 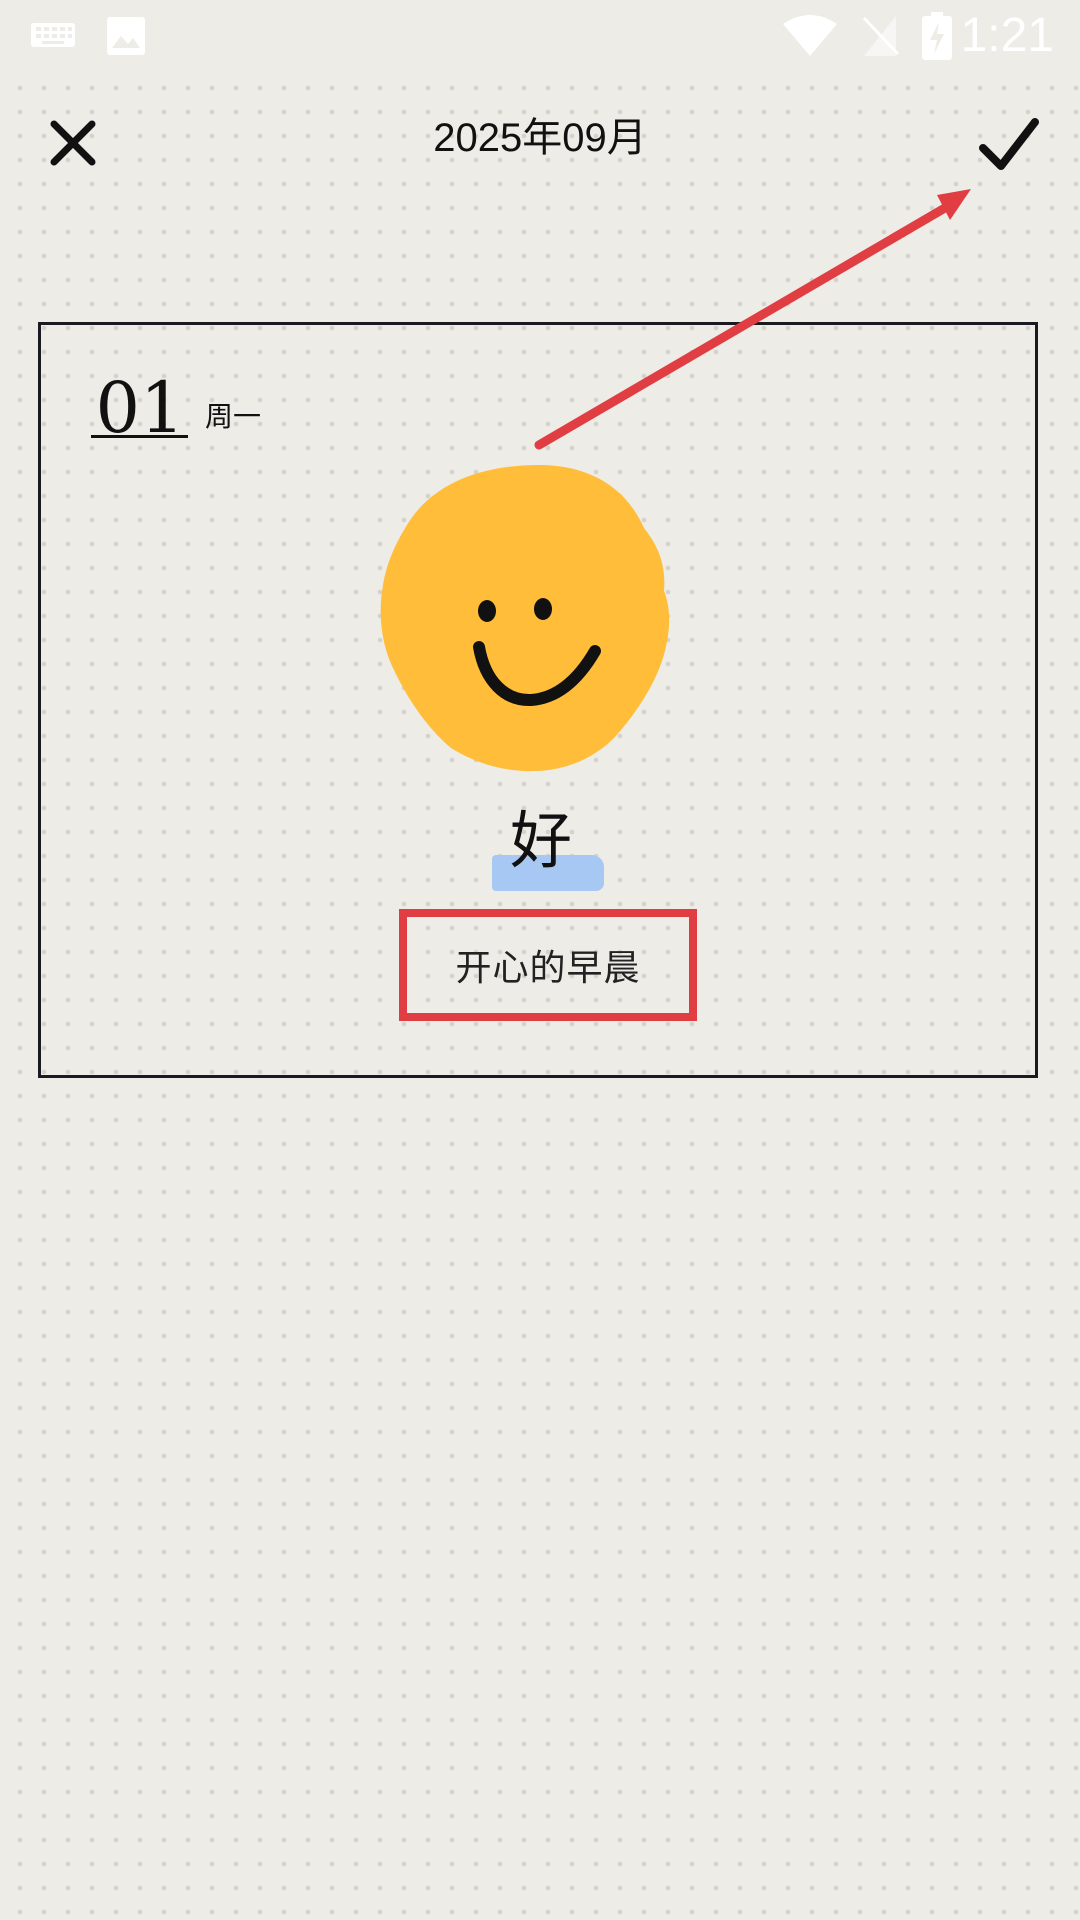 I want to click on status-time: 1:21, so click(x=1007, y=35).